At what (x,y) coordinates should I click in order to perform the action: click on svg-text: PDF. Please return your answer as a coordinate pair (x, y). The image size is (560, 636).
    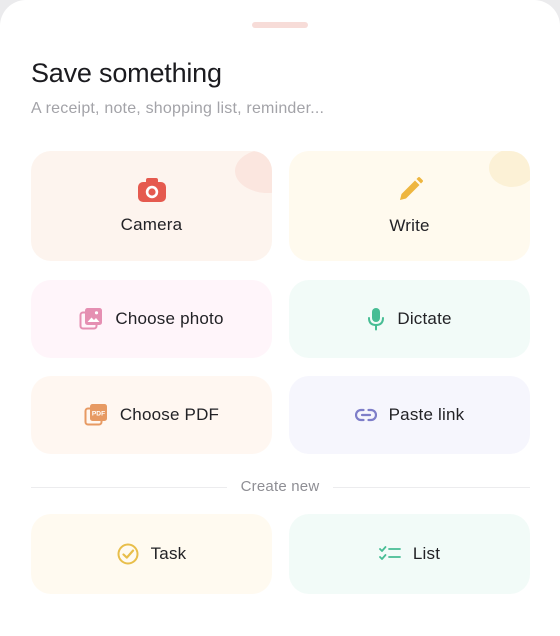
    Looking at the image, I should click on (98, 413).